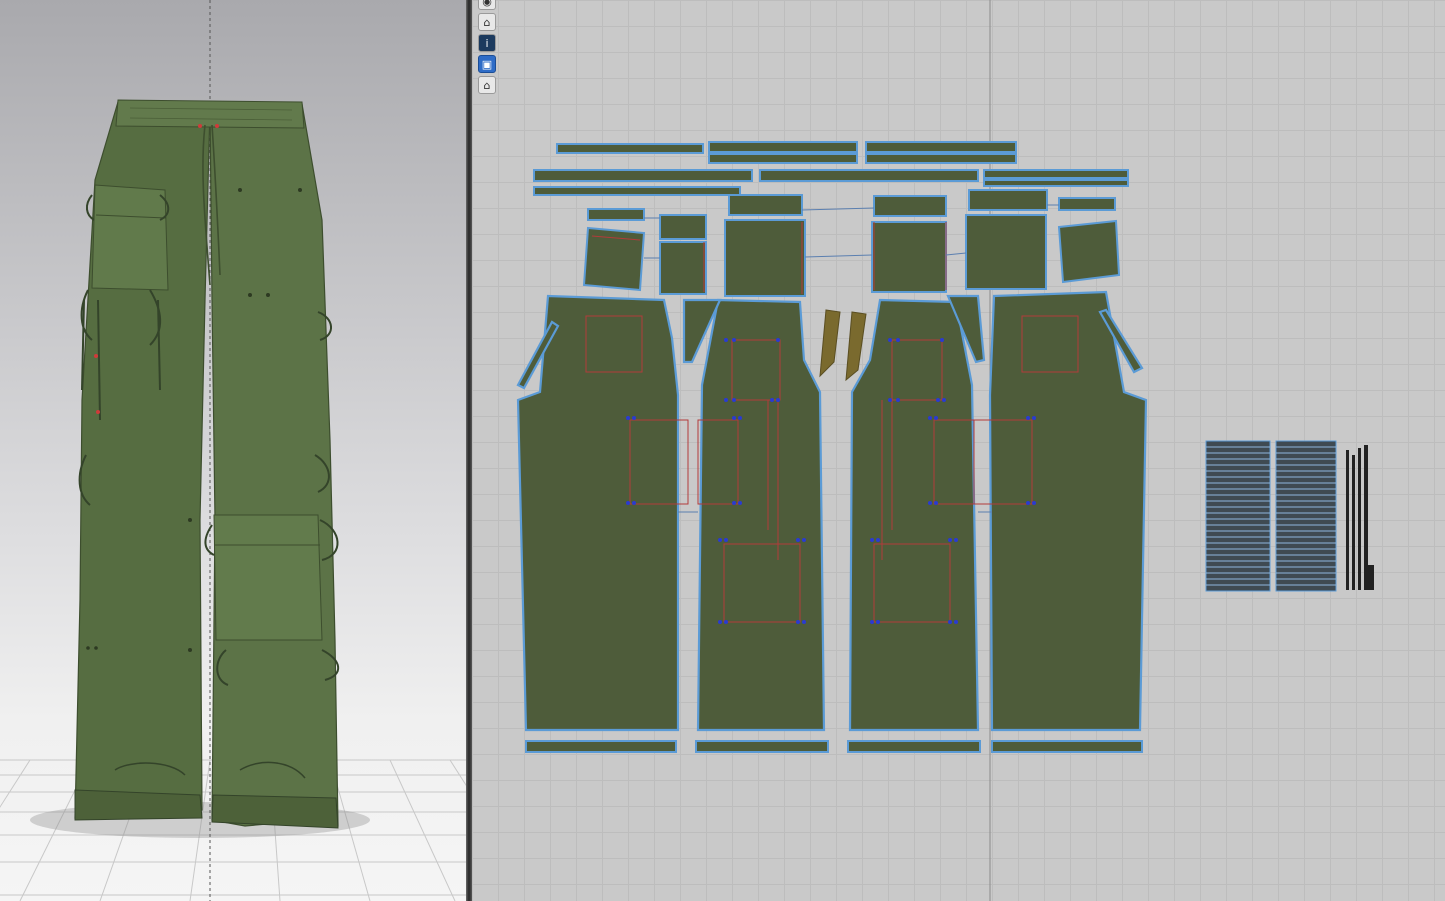 The width and height of the screenshot is (1445, 901). I want to click on pattern-toolbar: ◉ ⌂ i ▣ ⌂, so click(489, 48).